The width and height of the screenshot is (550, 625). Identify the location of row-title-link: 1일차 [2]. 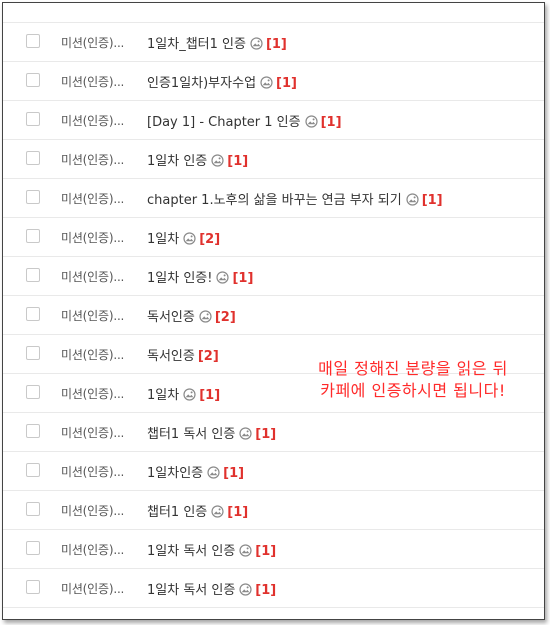
(183, 237).